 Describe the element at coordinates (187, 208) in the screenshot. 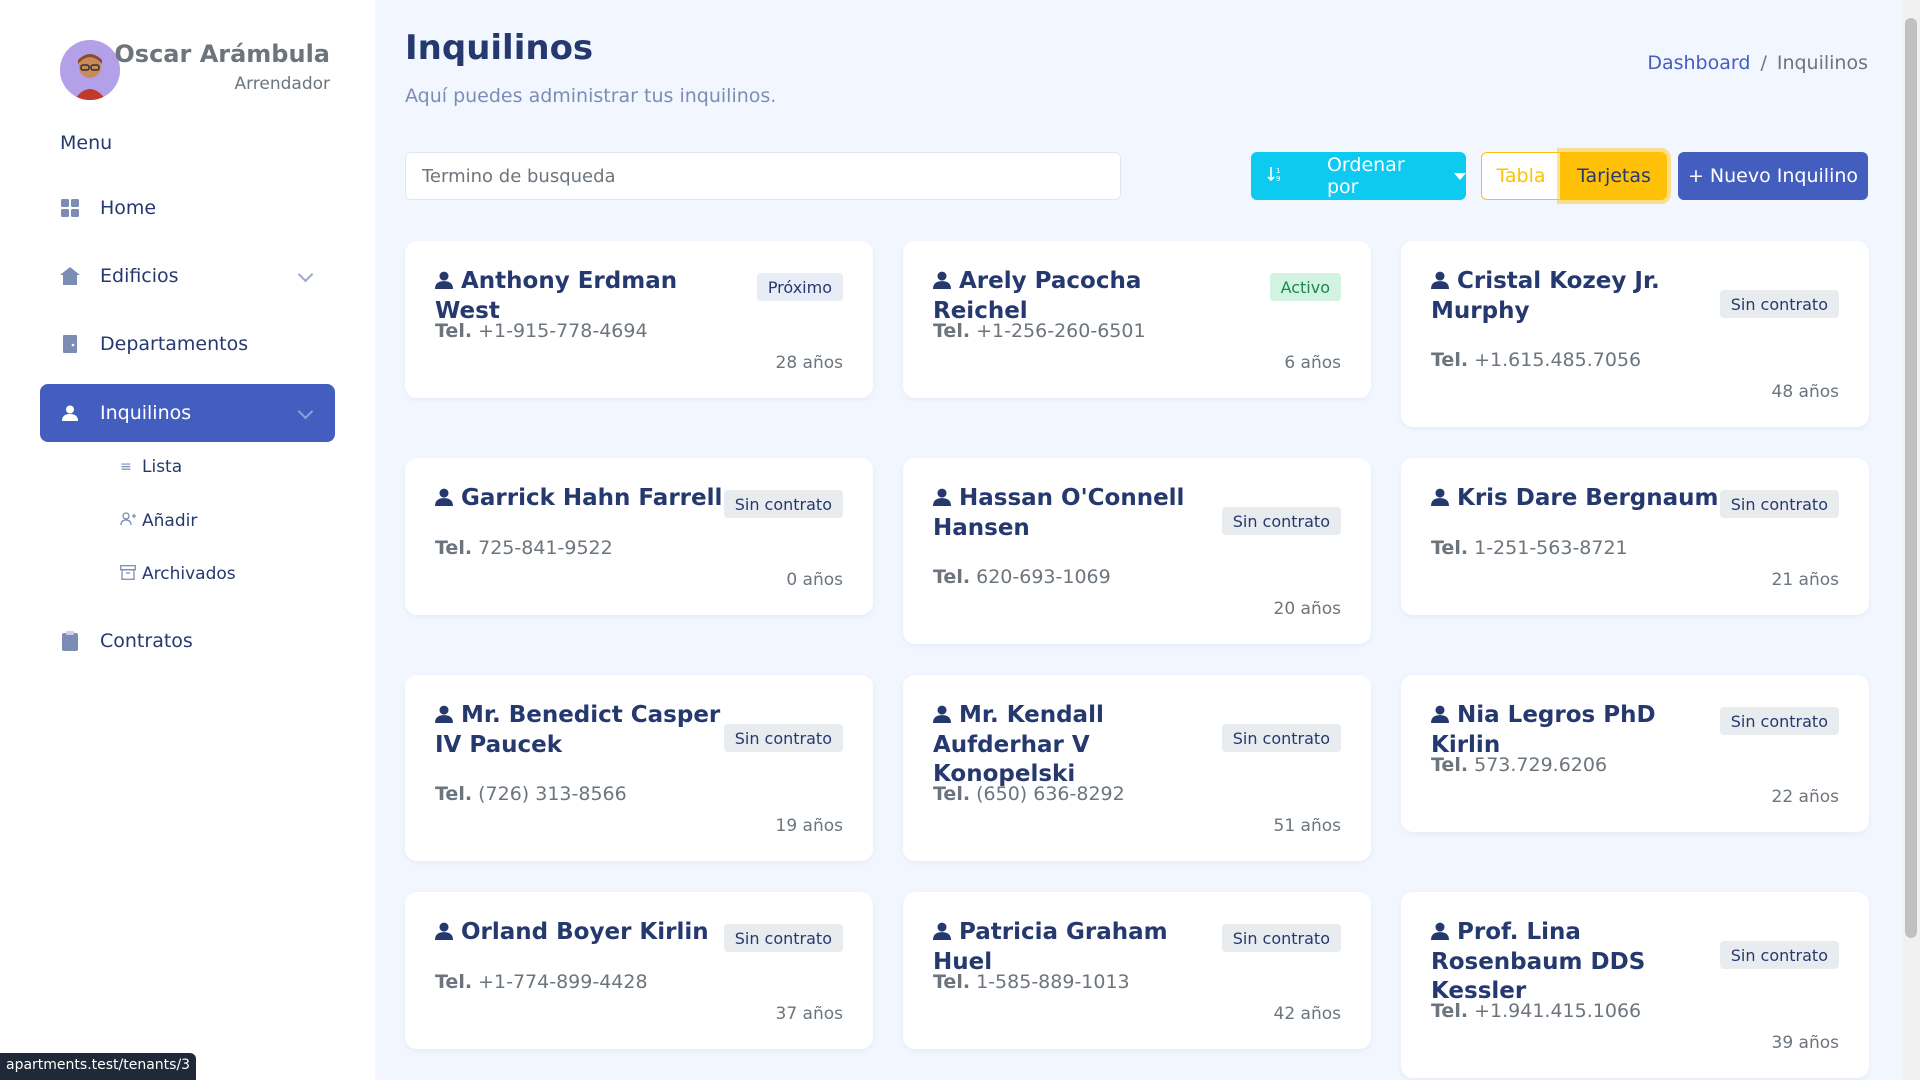

I see `sidebar-item-home: Home` at that location.